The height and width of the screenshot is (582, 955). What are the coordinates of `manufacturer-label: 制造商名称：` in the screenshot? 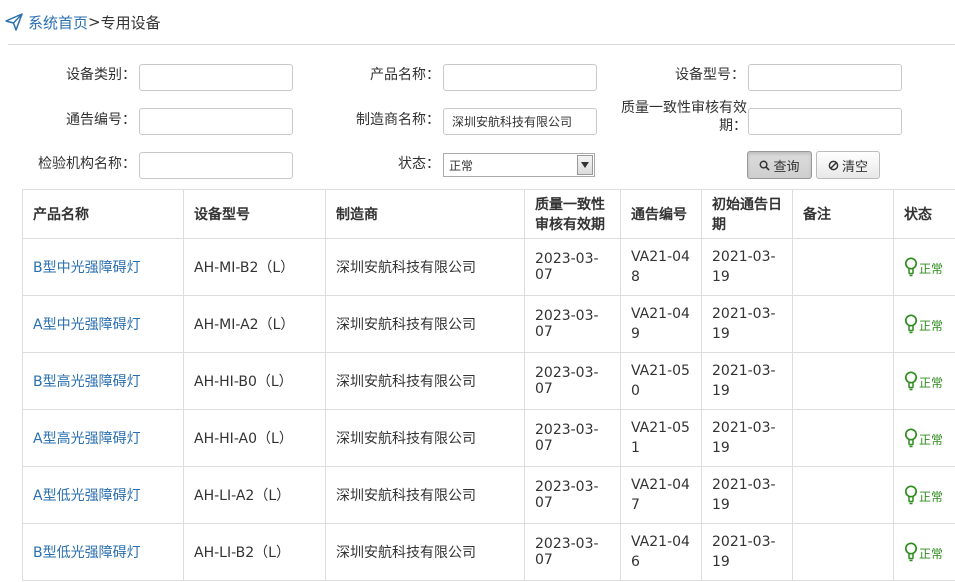 It's located at (398, 120).